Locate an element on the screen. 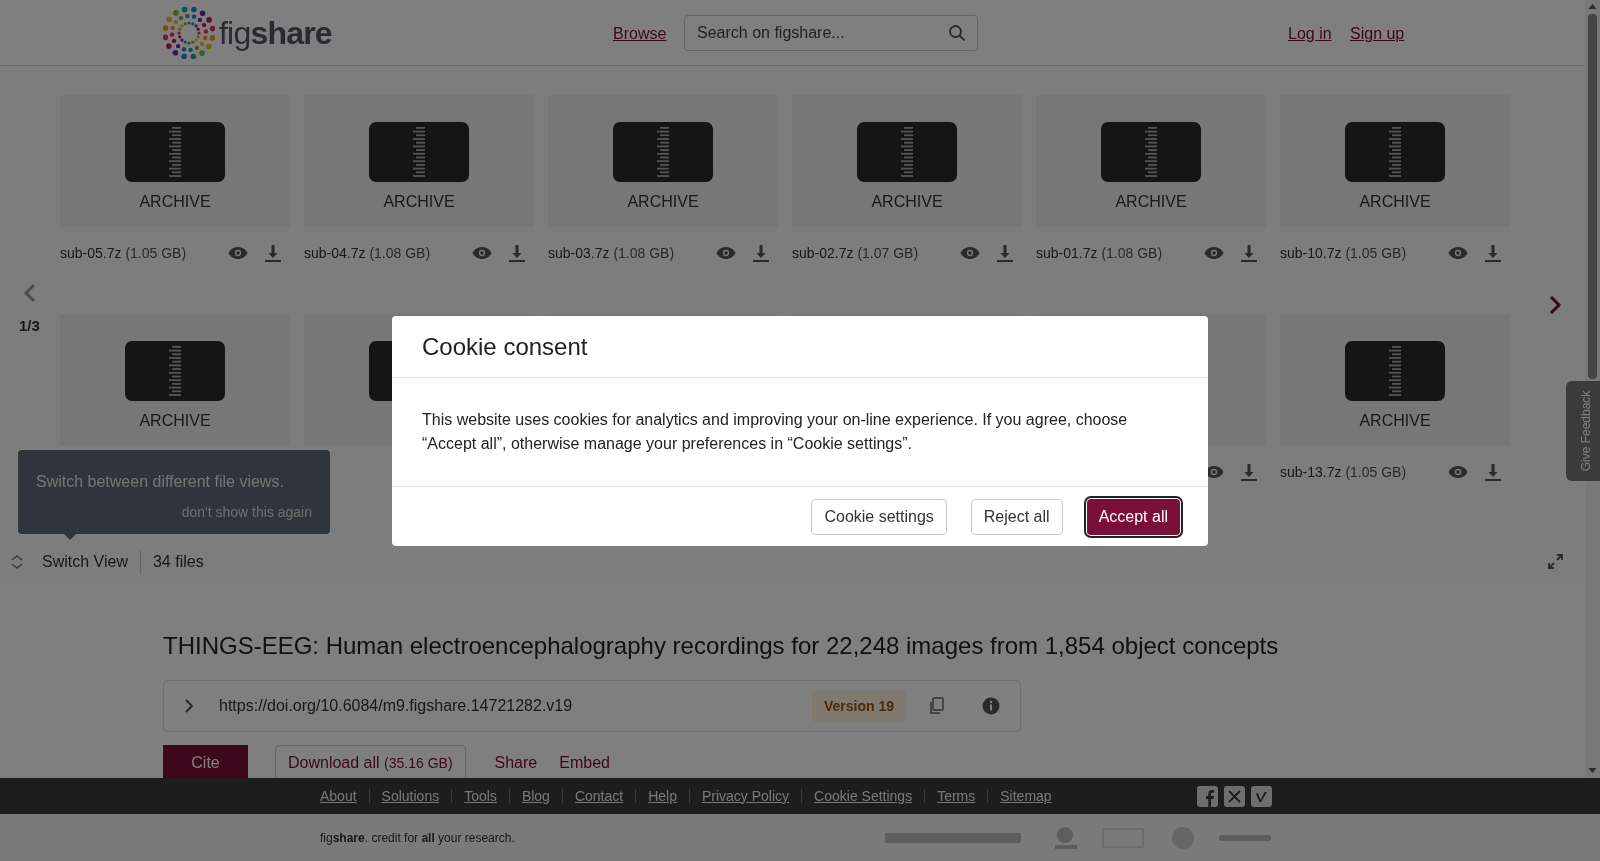  login-link: Log in is located at coordinates (1310, 34).